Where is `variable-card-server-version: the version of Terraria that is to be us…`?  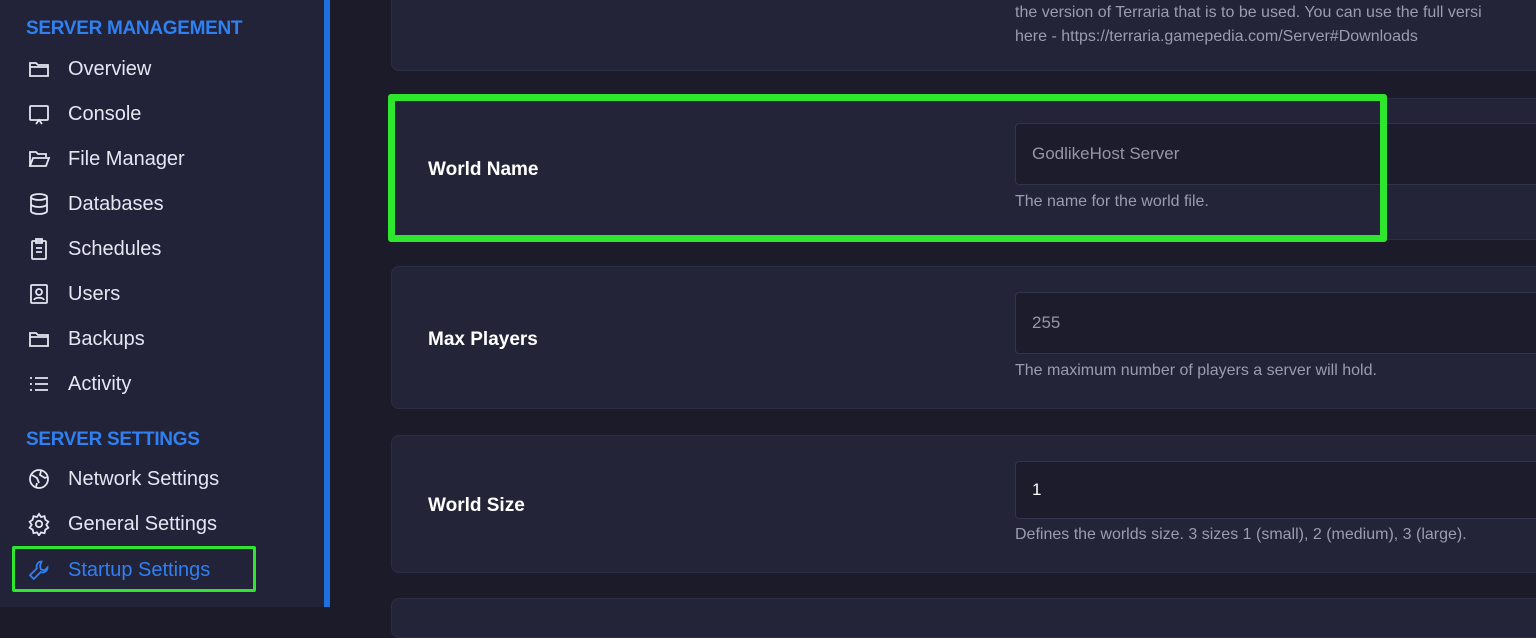
variable-card-server-version: the version of Terraria that is to be us… is located at coordinates (963, 35).